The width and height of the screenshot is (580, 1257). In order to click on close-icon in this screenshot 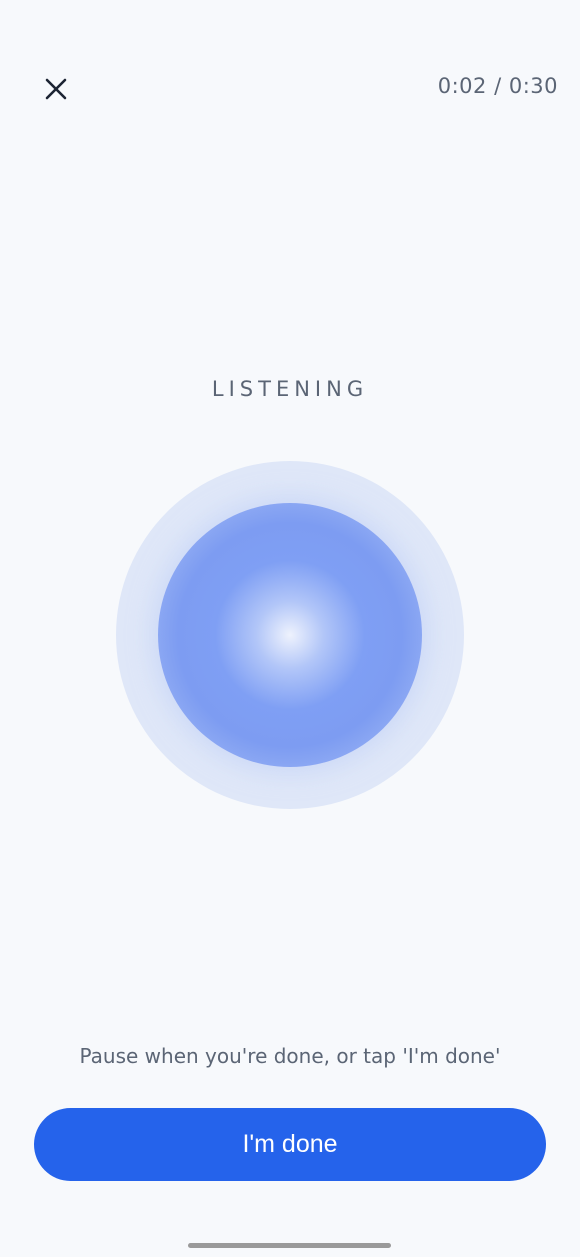, I will do `click(56, 89)`.